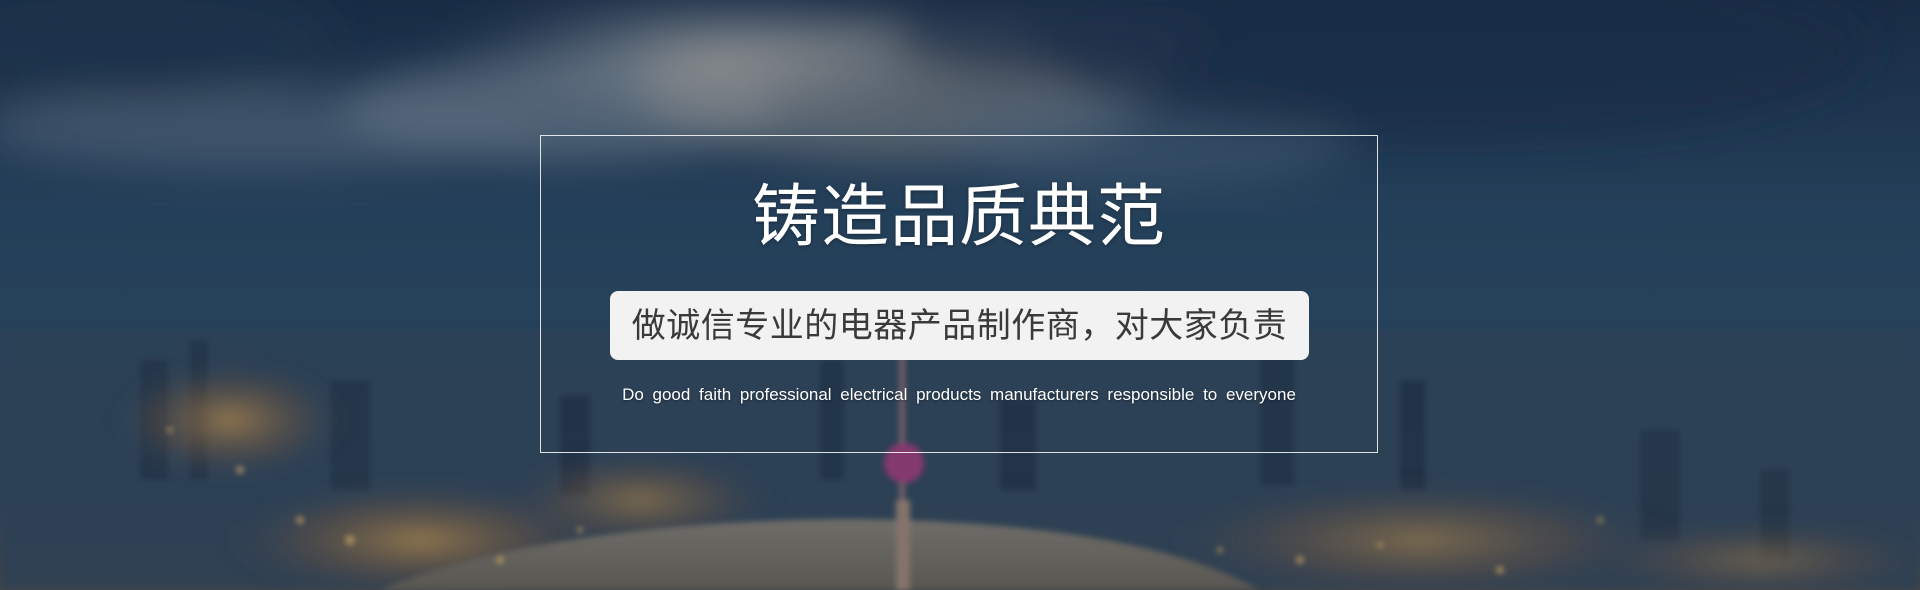  I want to click on page-title: 铸造品质典范, so click(958, 217).